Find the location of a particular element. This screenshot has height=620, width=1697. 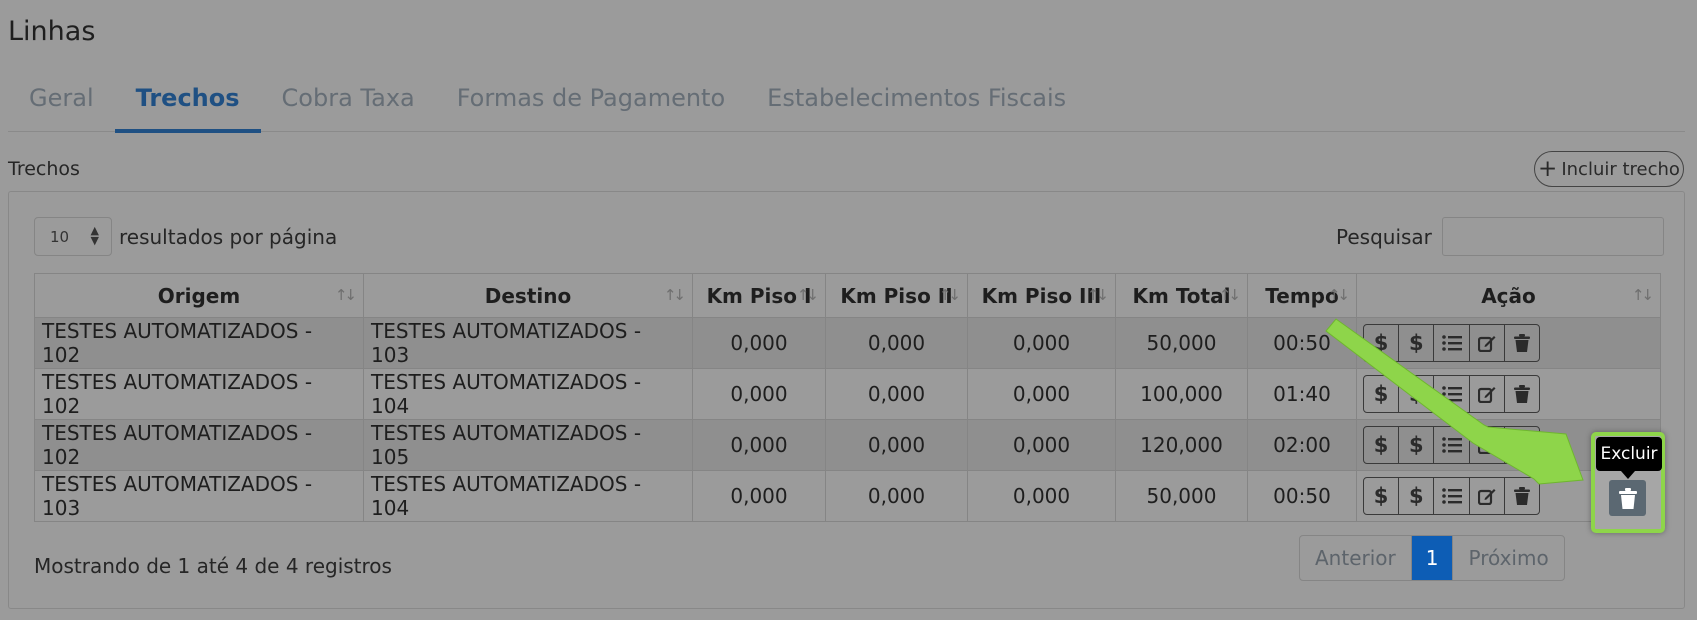

table-cell: TESTES AUTOMATIZADOS - 103 is located at coordinates (199, 496).